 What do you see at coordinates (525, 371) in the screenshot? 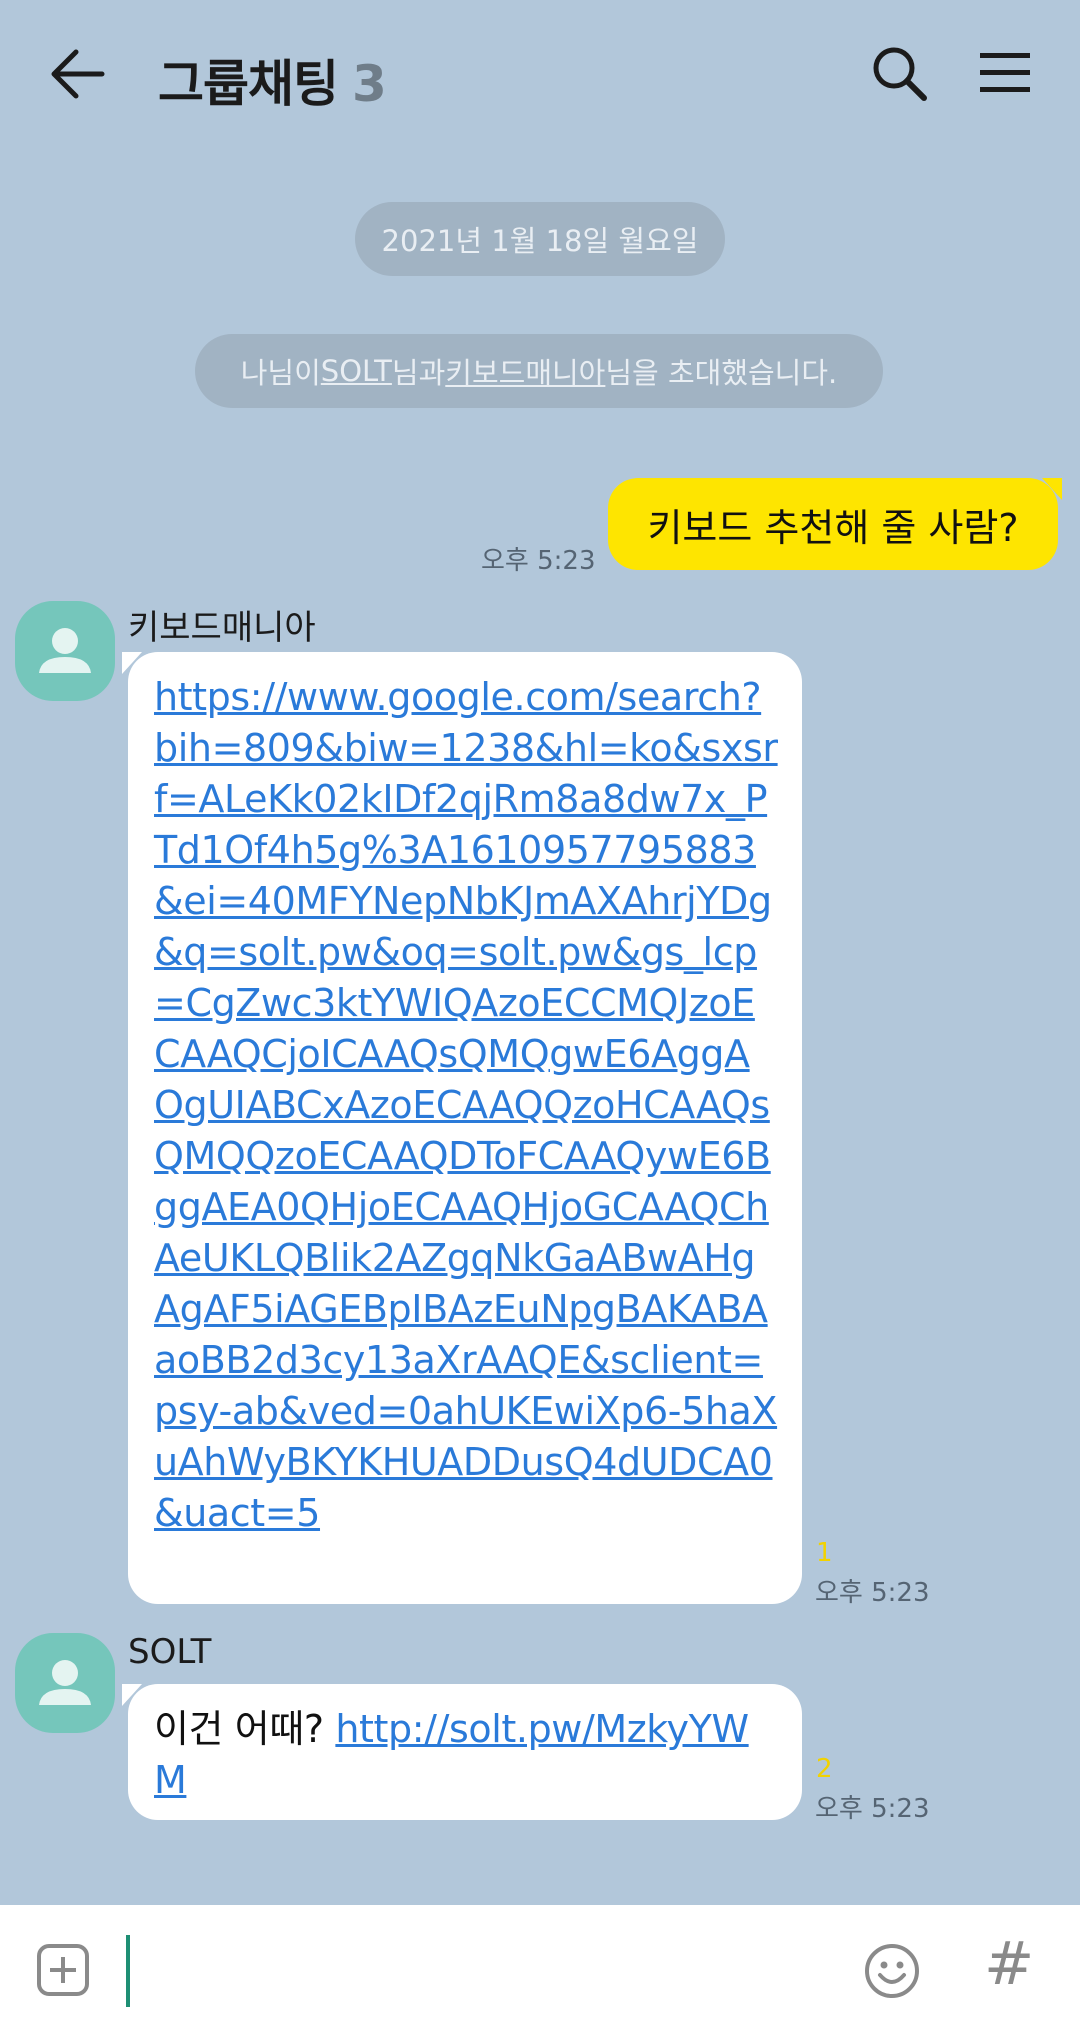
I see `invited-user-keyboardmania: 키보드매니아` at bounding box center [525, 371].